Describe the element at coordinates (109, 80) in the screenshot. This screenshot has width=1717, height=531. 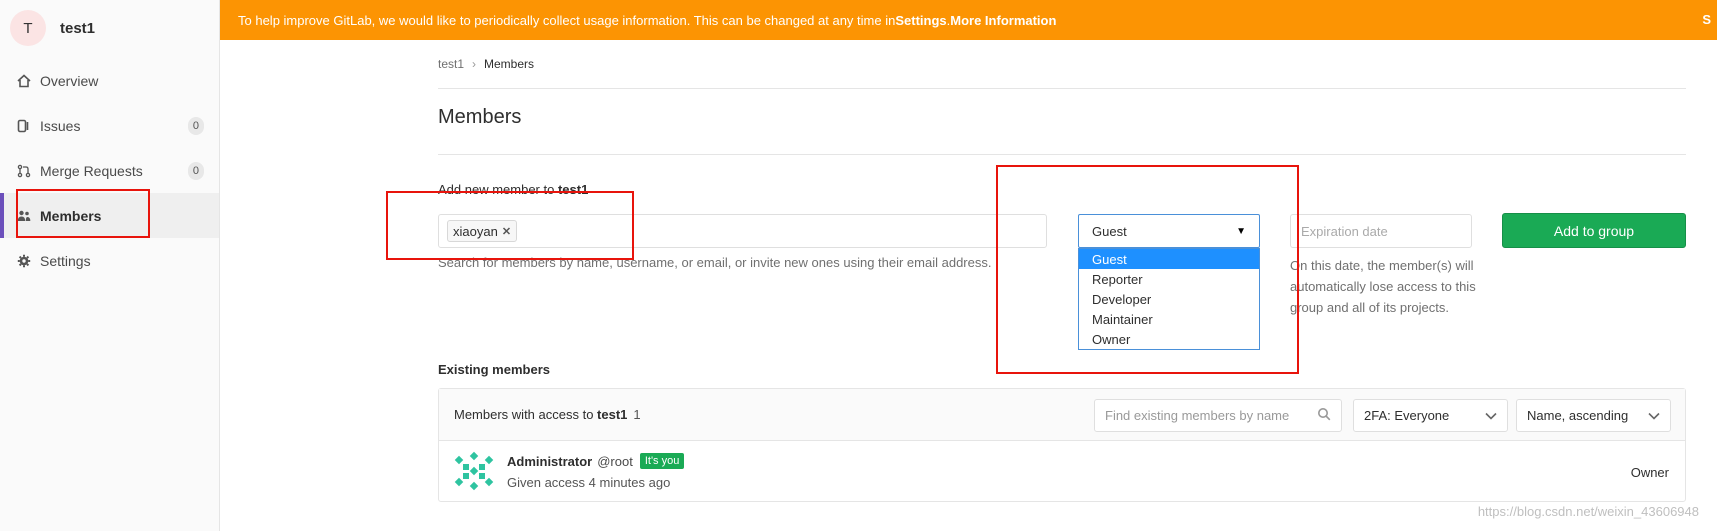
I see `sidebar-item-overview: Overview` at that location.